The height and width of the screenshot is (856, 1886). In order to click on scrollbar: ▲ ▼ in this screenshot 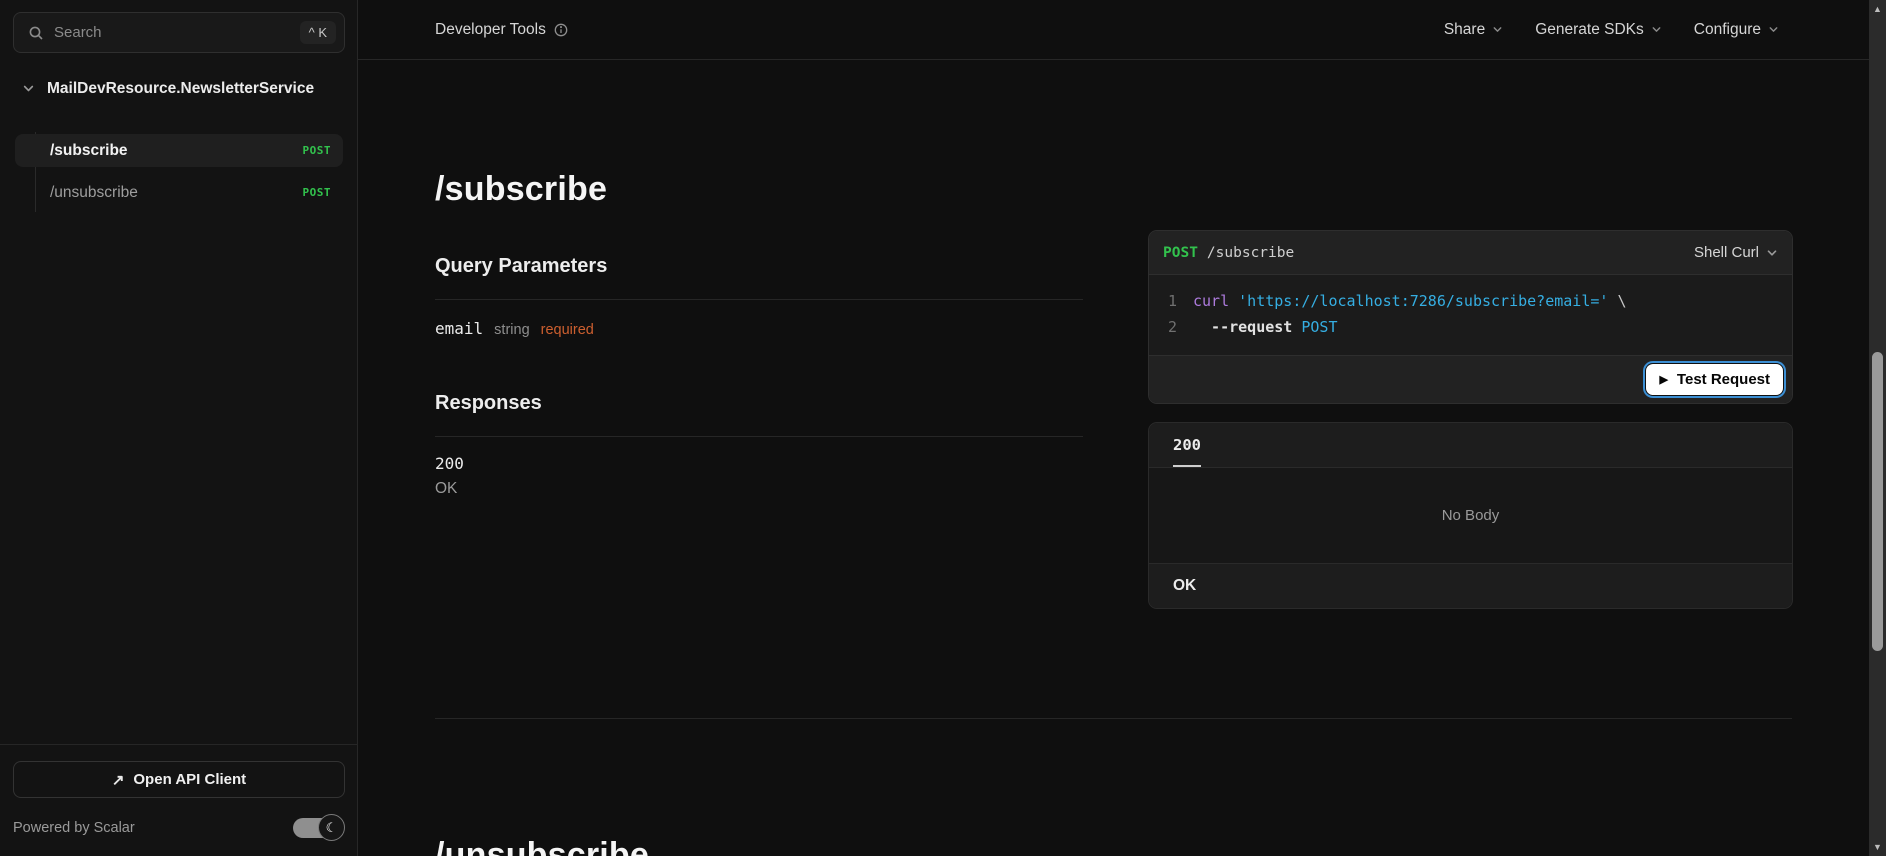, I will do `click(1877, 428)`.